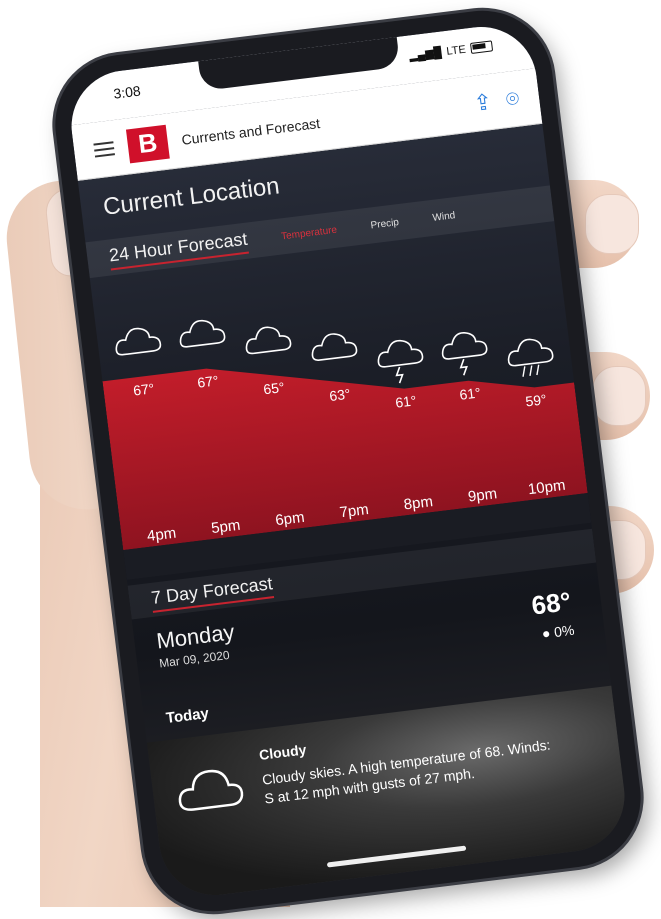 This screenshot has width=661, height=919. What do you see at coordinates (191, 196) in the screenshot?
I see `location-title: Current Location` at bounding box center [191, 196].